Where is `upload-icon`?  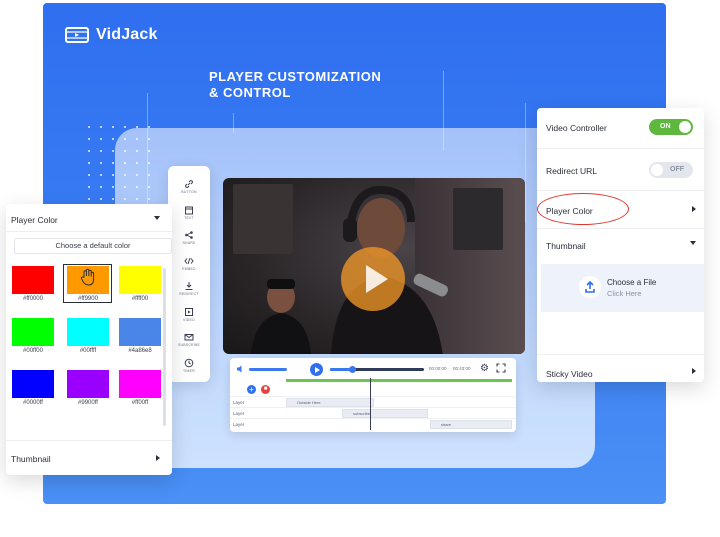 upload-icon is located at coordinates (590, 287).